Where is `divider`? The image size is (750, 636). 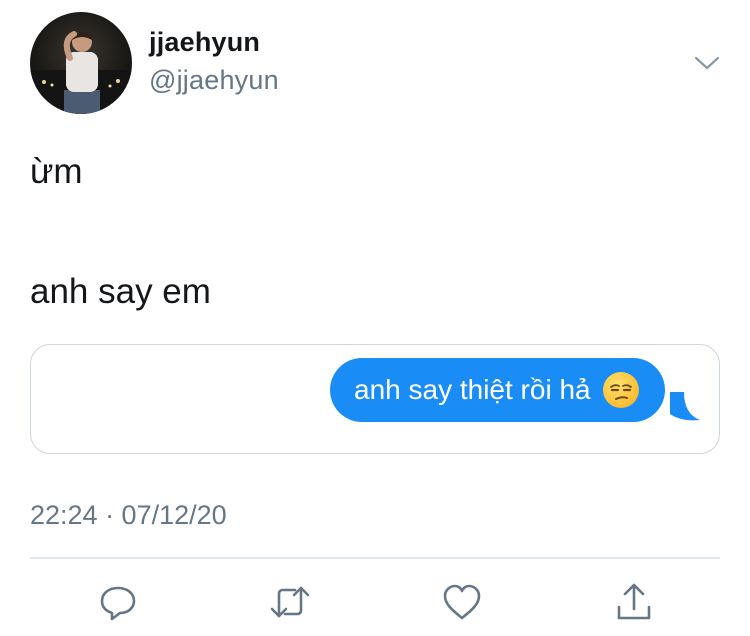
divider is located at coordinates (375, 558).